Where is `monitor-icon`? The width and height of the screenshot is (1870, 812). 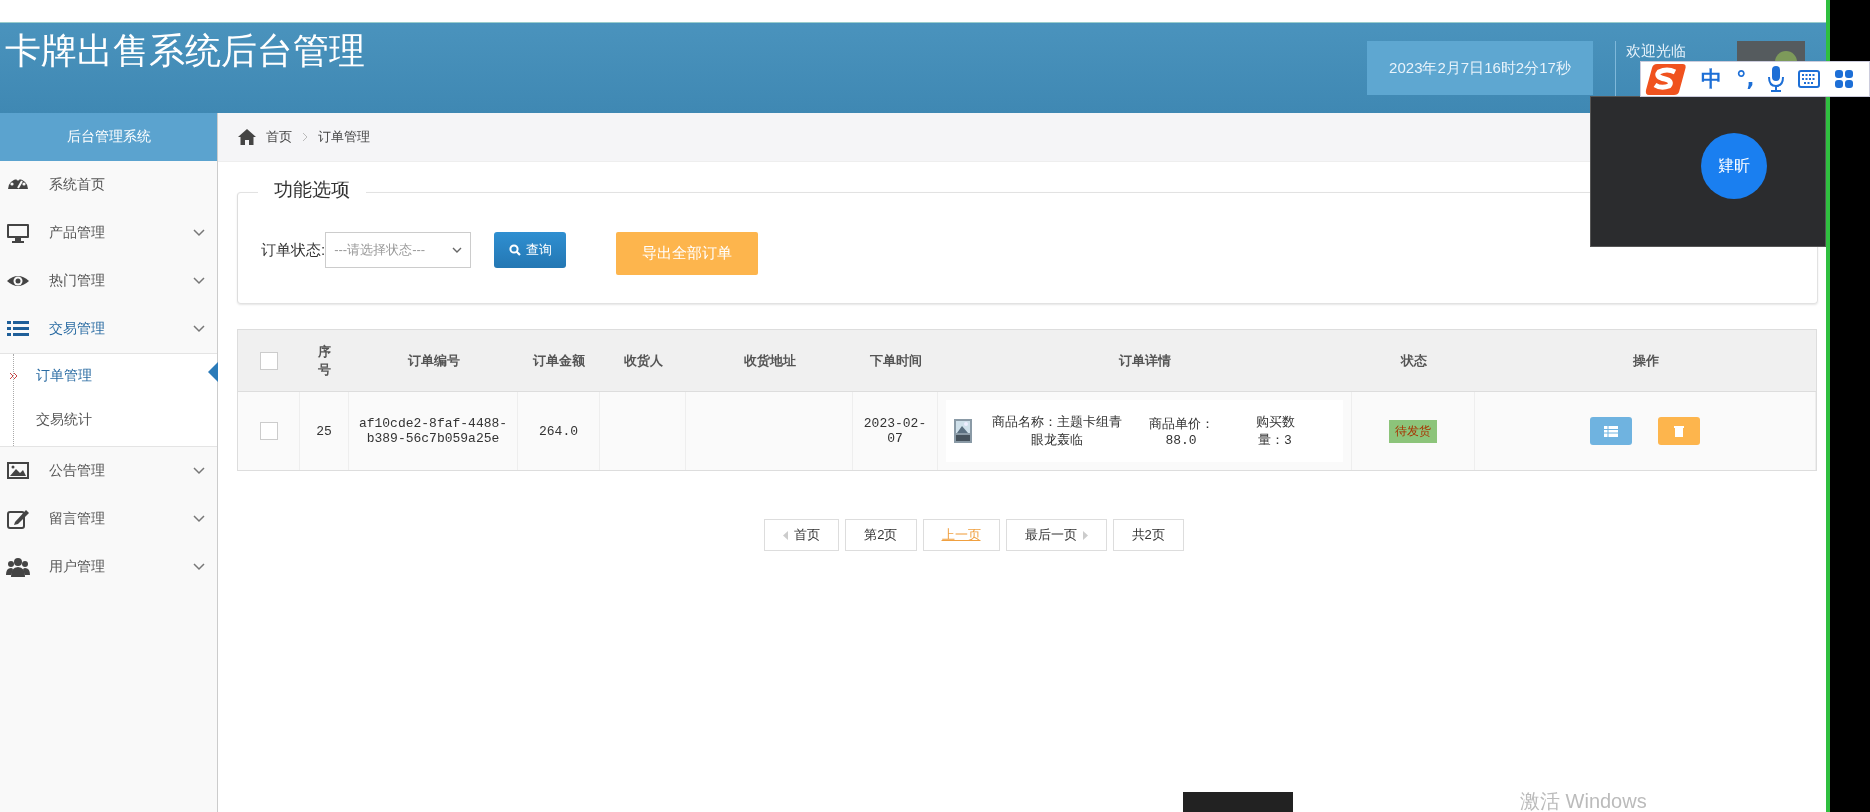
monitor-icon is located at coordinates (18, 233).